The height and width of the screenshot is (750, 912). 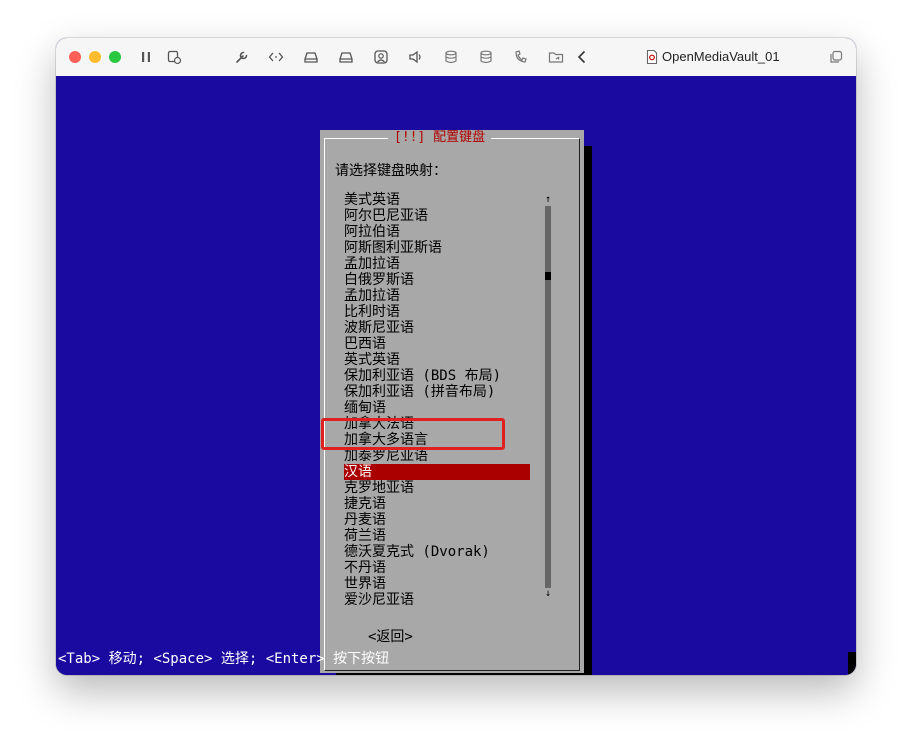 What do you see at coordinates (437, 232) in the screenshot?
I see `keymap-option: 阿拉伯语` at bounding box center [437, 232].